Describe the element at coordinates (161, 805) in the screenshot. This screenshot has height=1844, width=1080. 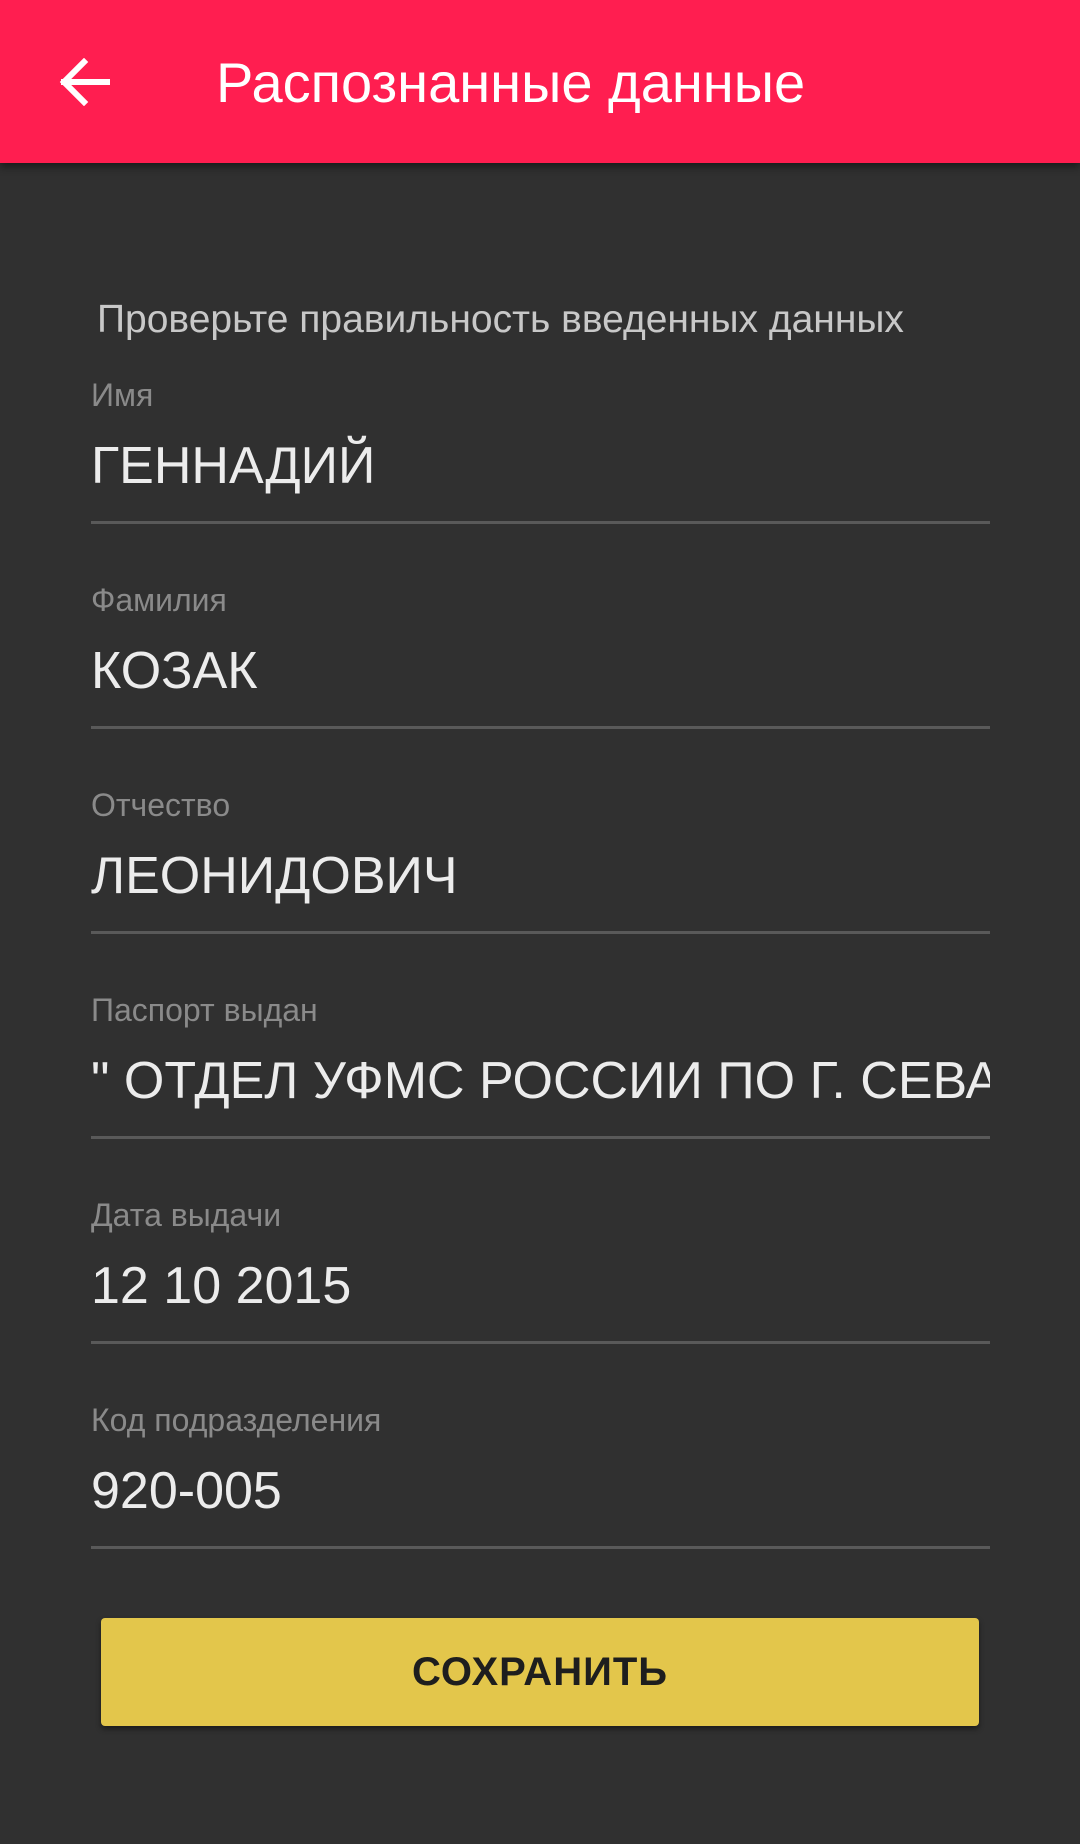
I see `patronymic-label: Отчество` at that location.